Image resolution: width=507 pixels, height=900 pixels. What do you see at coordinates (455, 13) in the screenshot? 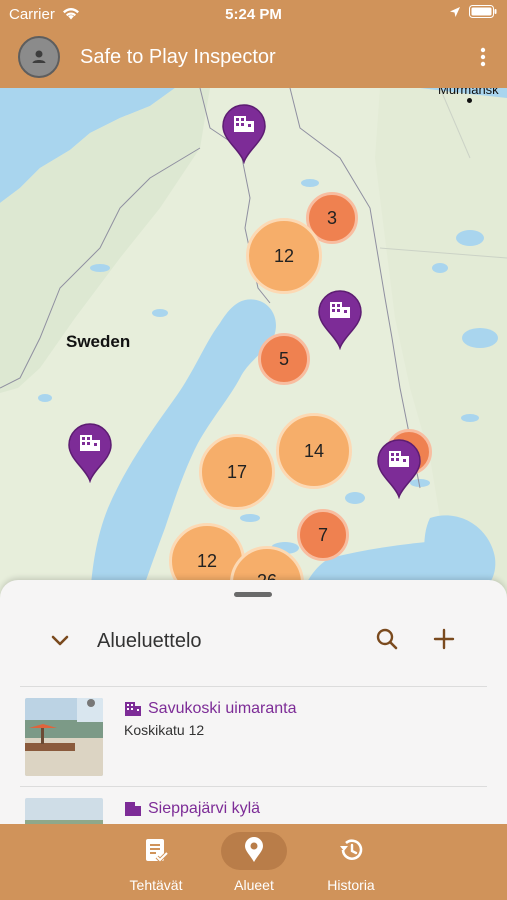
I see `location-arrow-icon` at bounding box center [455, 13].